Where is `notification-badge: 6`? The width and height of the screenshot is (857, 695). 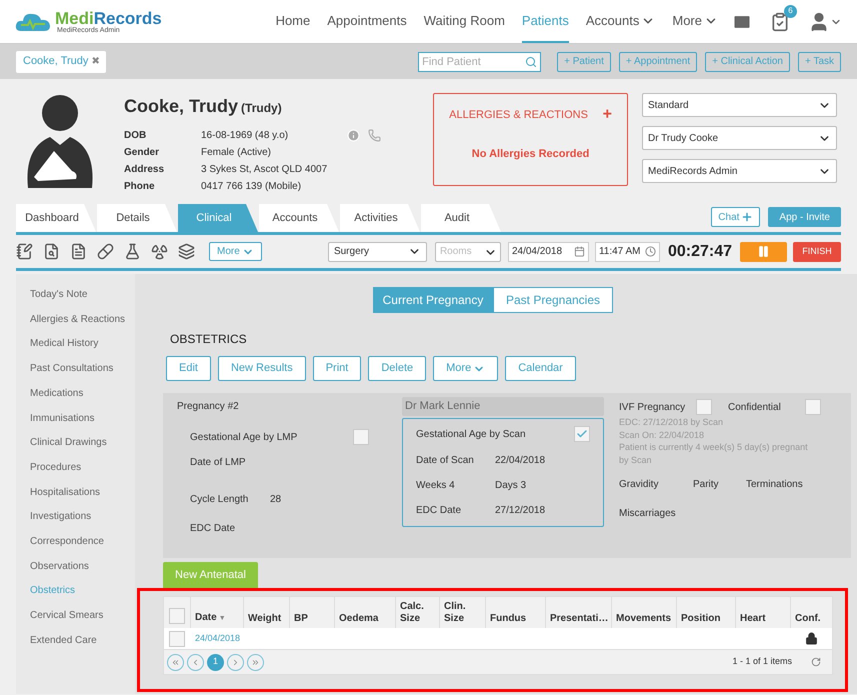 notification-badge: 6 is located at coordinates (790, 11).